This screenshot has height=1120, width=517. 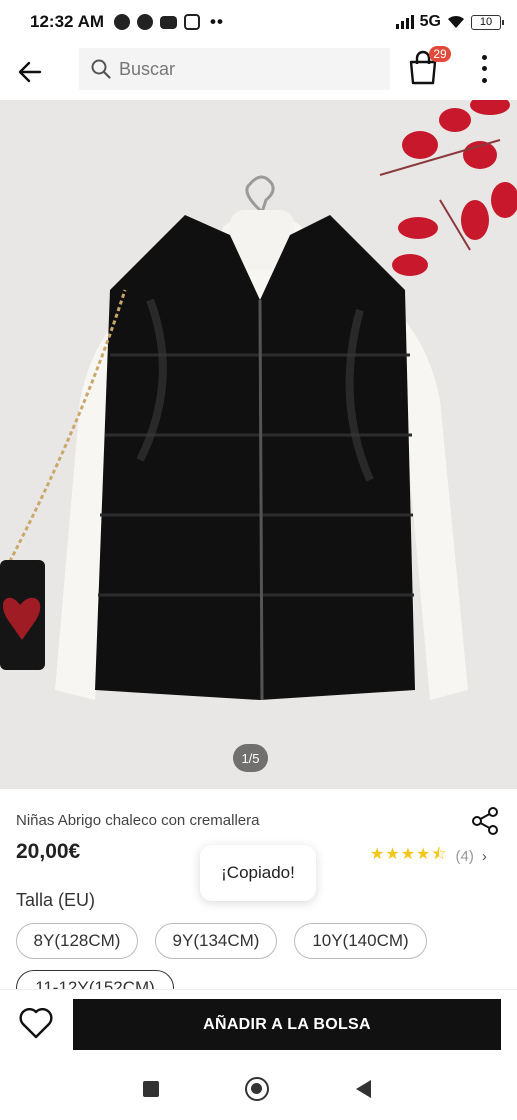 What do you see at coordinates (151, 1089) in the screenshot?
I see `recents-icon` at bounding box center [151, 1089].